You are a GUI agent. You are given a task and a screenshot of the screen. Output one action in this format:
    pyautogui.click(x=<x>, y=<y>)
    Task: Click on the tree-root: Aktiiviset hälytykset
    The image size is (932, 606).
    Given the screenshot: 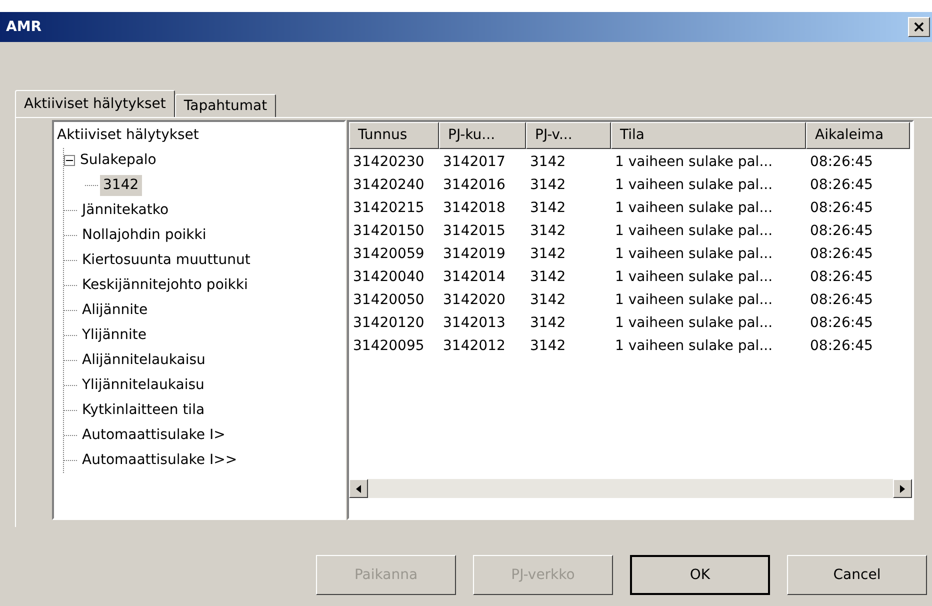 What is the action you would take?
    pyautogui.click(x=128, y=135)
    